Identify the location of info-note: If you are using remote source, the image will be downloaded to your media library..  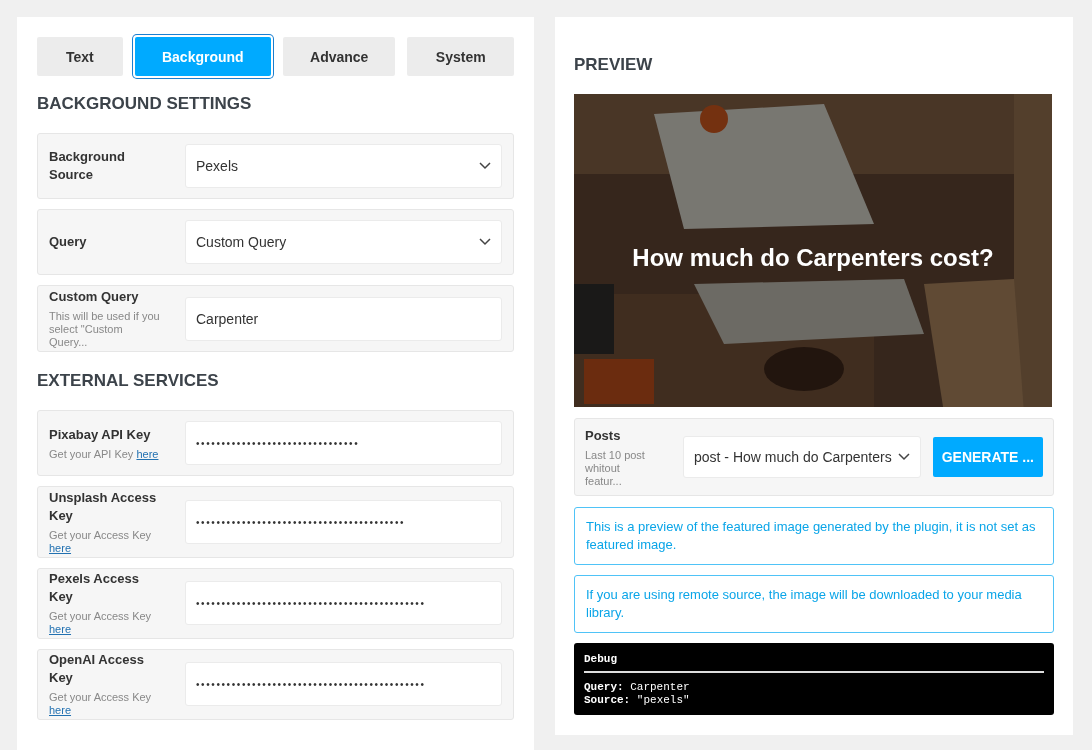
(814, 604).